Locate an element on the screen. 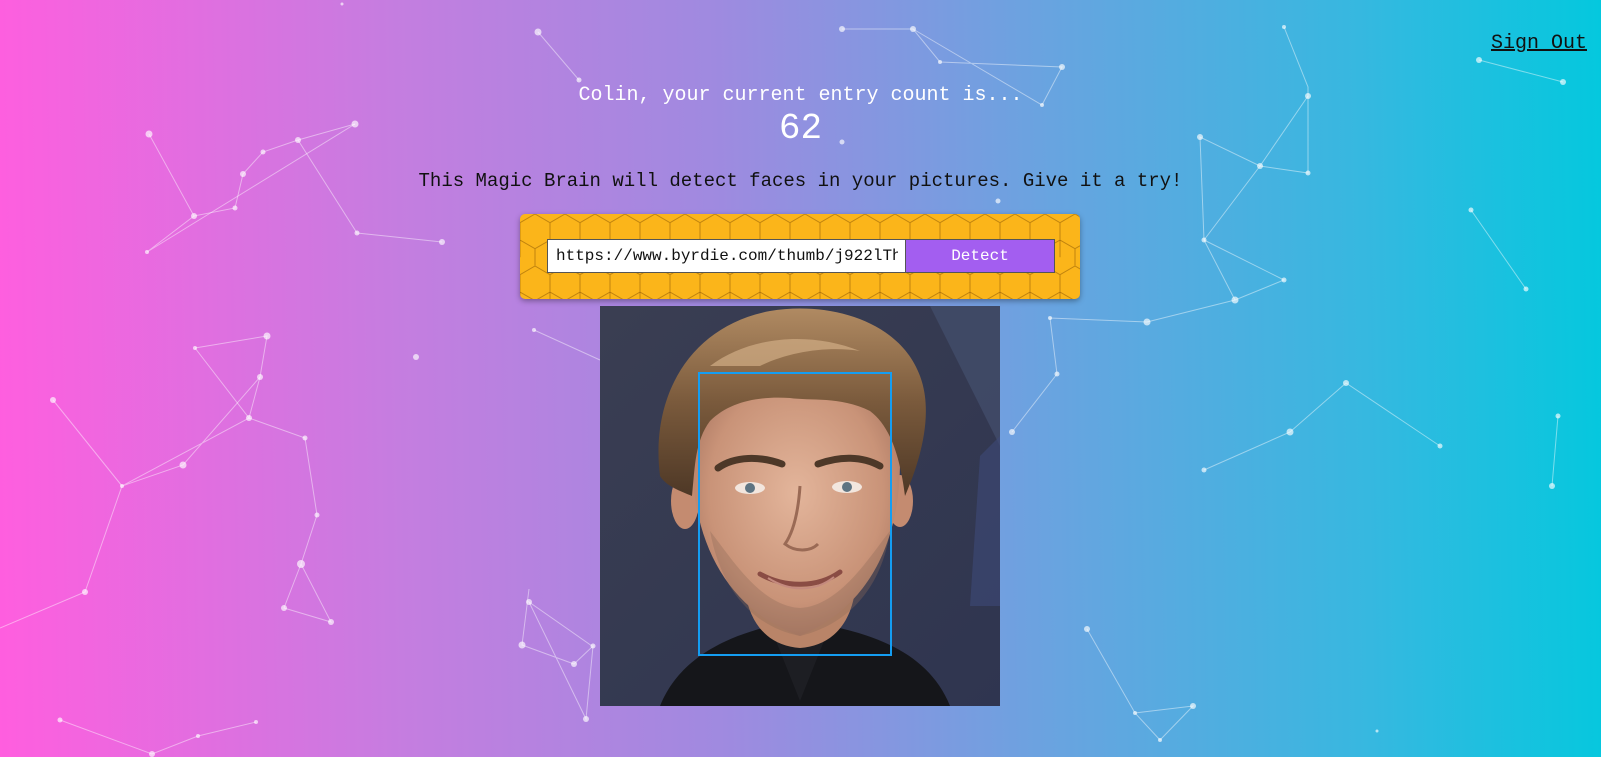 This screenshot has width=1601, height=757. image-link-form: Detect is located at coordinates (800, 256).